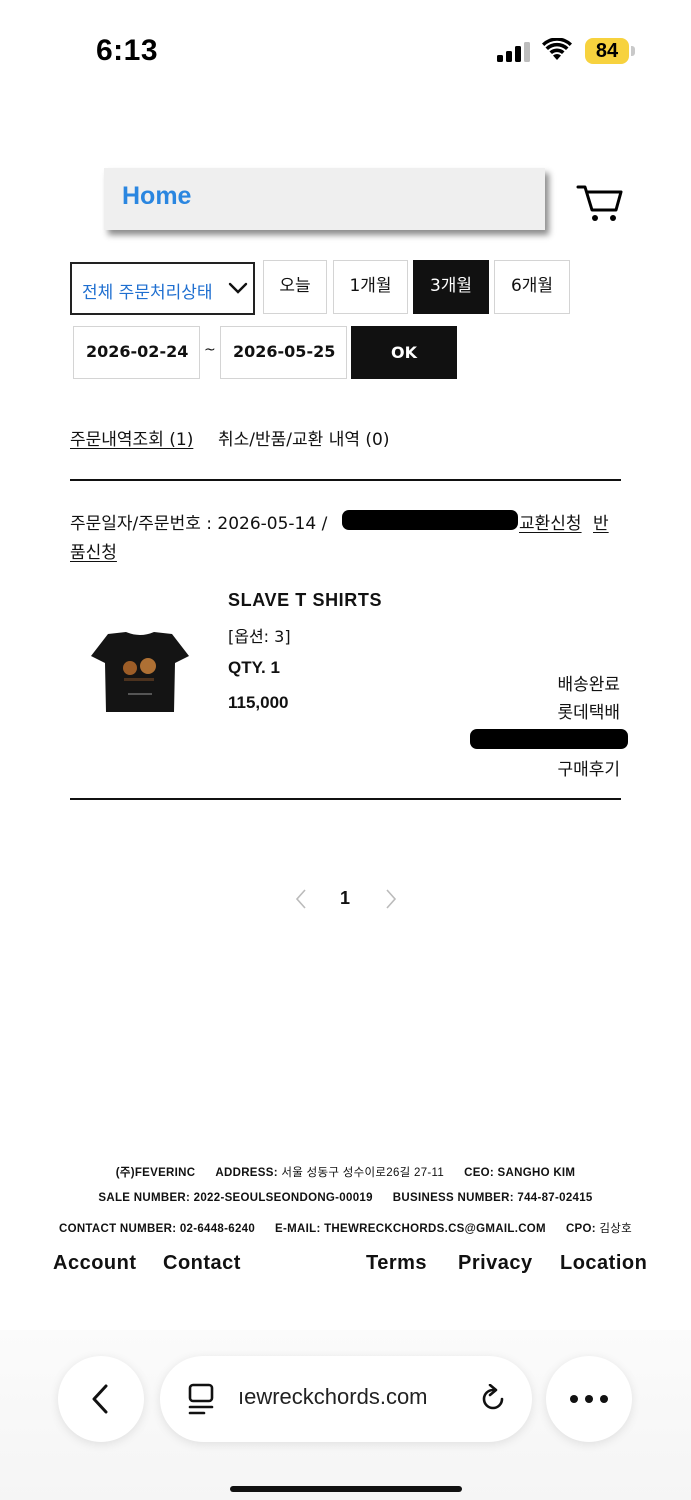  Describe the element at coordinates (217, 1229) in the screenshot. I see `footer-contact-number: 02-6448-6240` at that location.